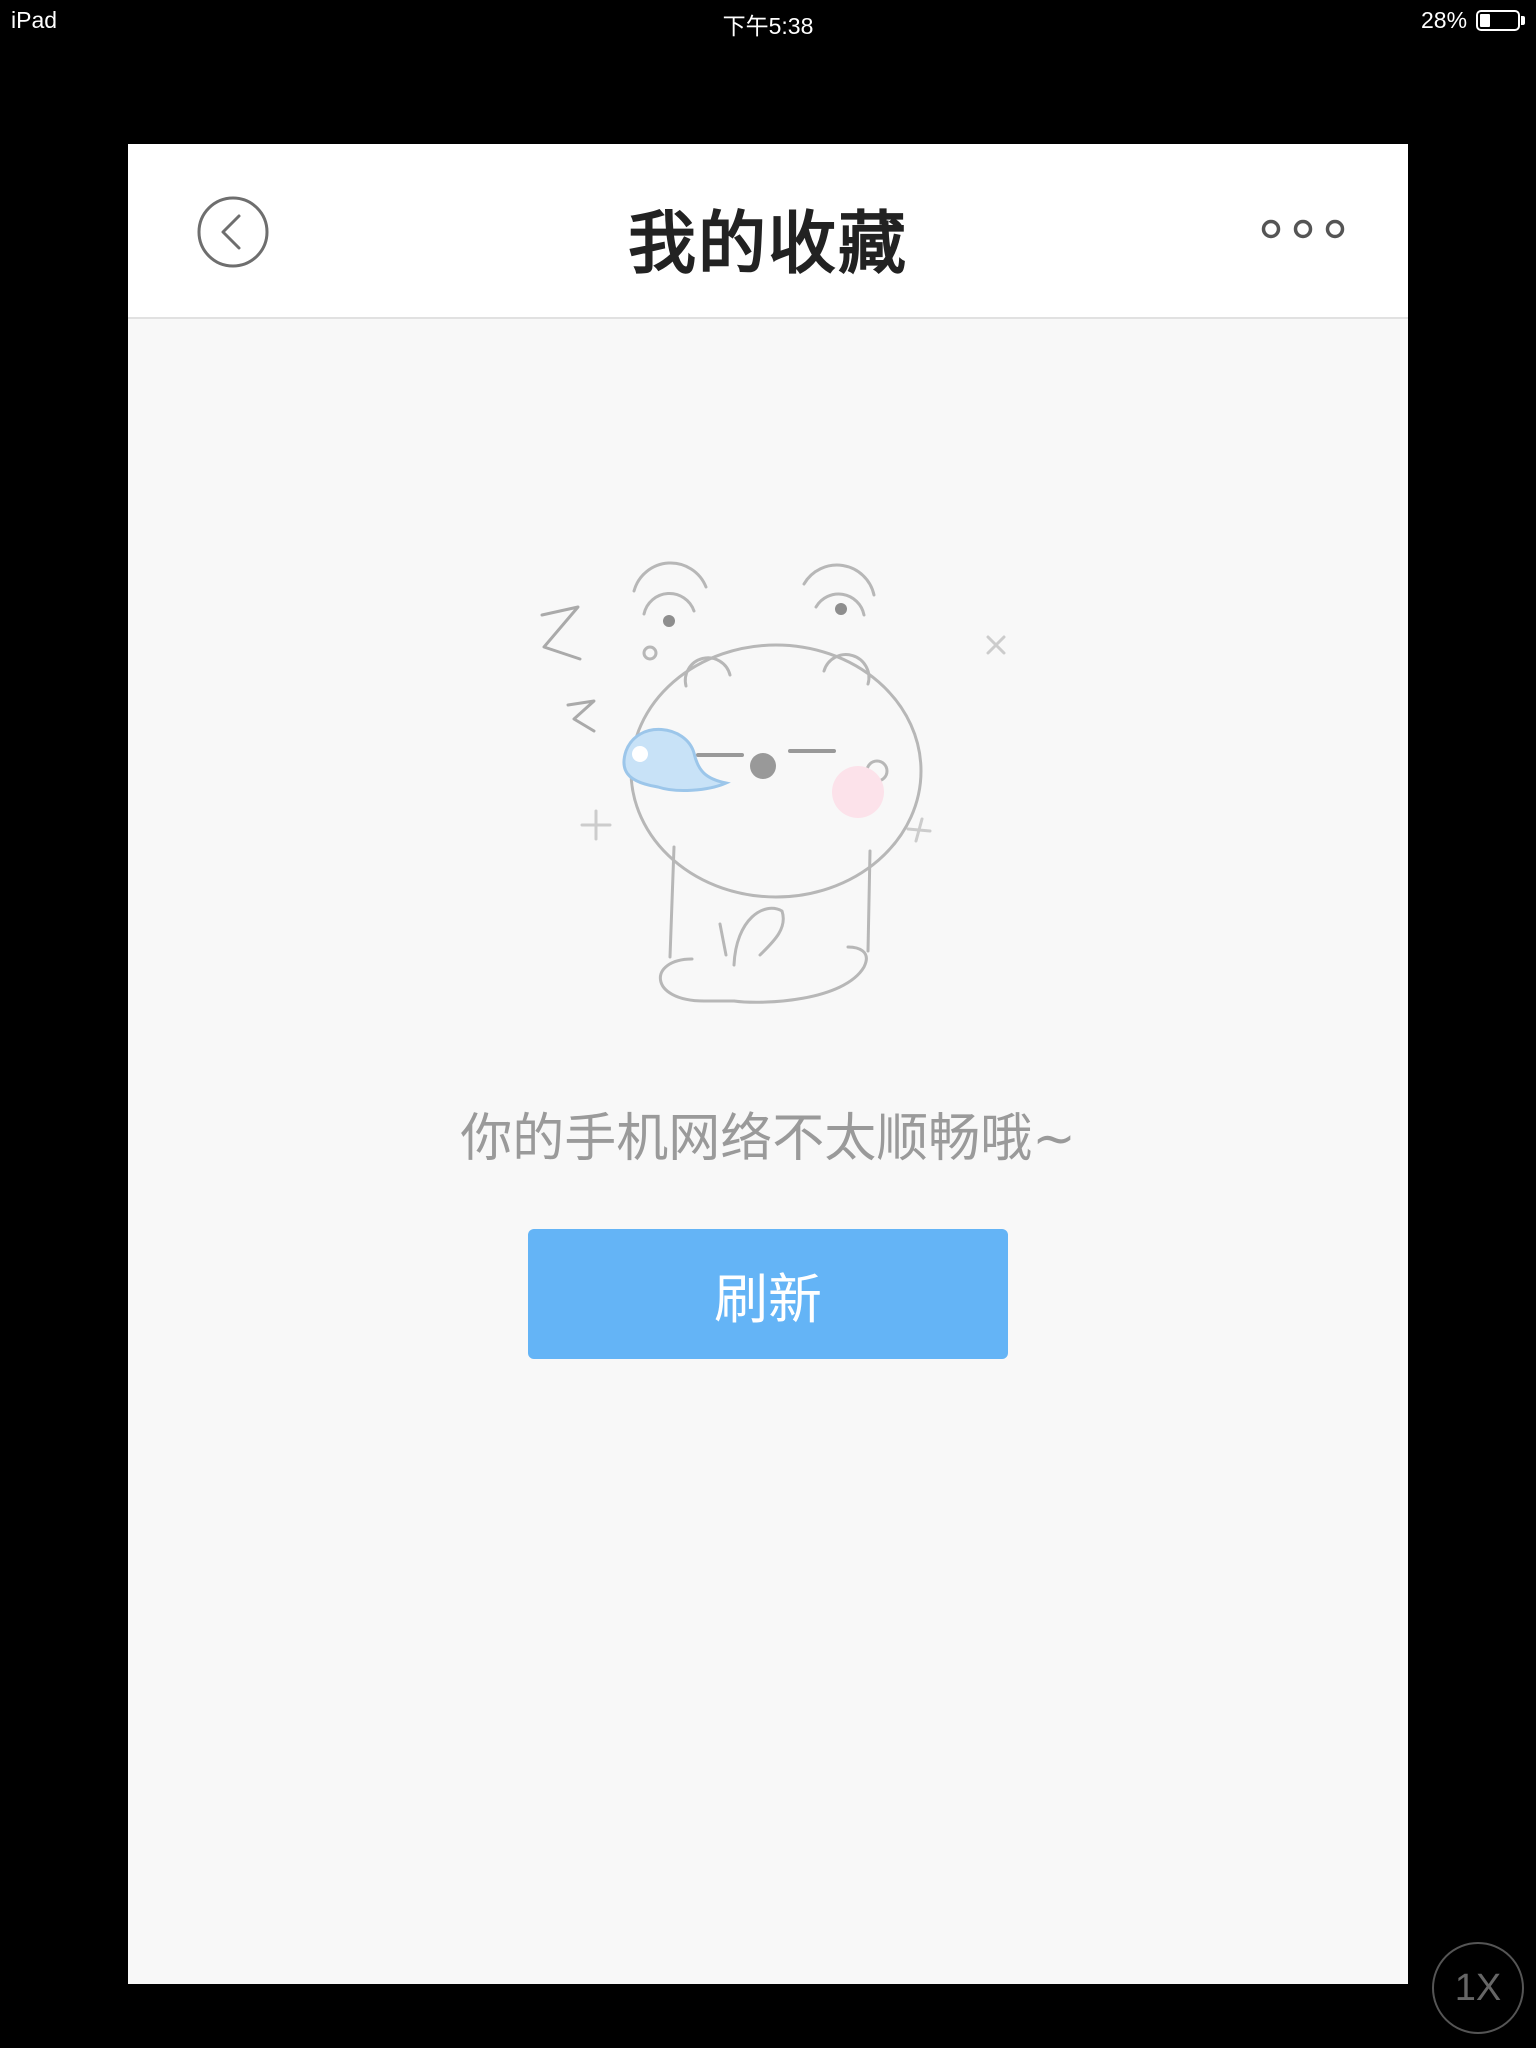  Describe the element at coordinates (768, 26) in the screenshot. I see `status-time: 下午5:38` at that location.